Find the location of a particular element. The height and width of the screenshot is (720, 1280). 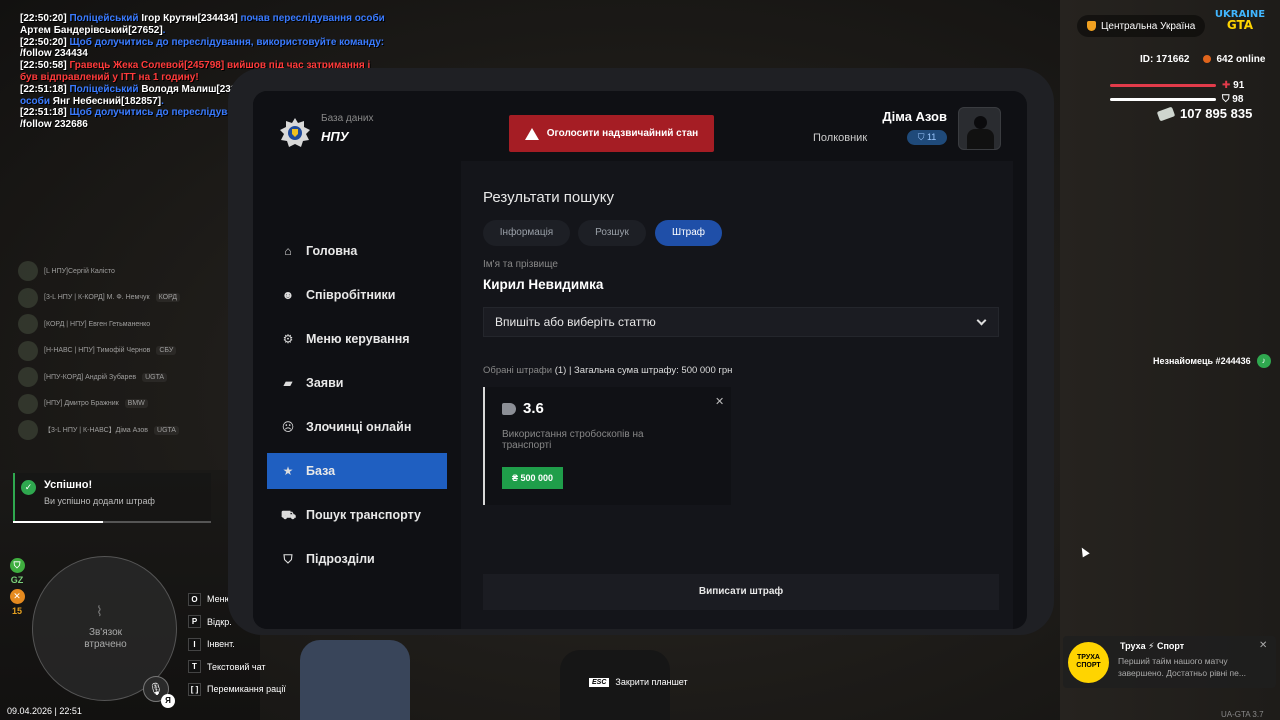

player-name: [НПУ-КОРД] Андрій Зубарев is located at coordinates (90, 377).